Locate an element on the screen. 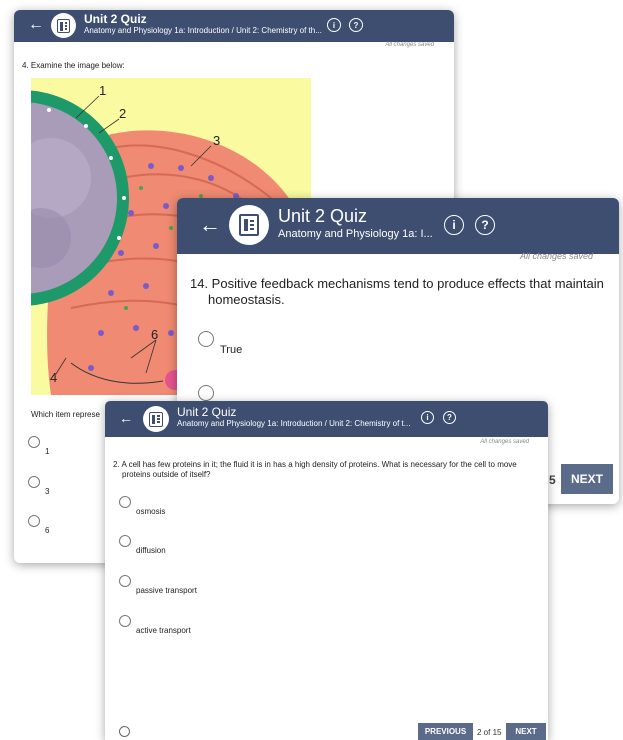 This screenshot has height=740, width=623. page-indicator: 5 is located at coordinates (552, 480).